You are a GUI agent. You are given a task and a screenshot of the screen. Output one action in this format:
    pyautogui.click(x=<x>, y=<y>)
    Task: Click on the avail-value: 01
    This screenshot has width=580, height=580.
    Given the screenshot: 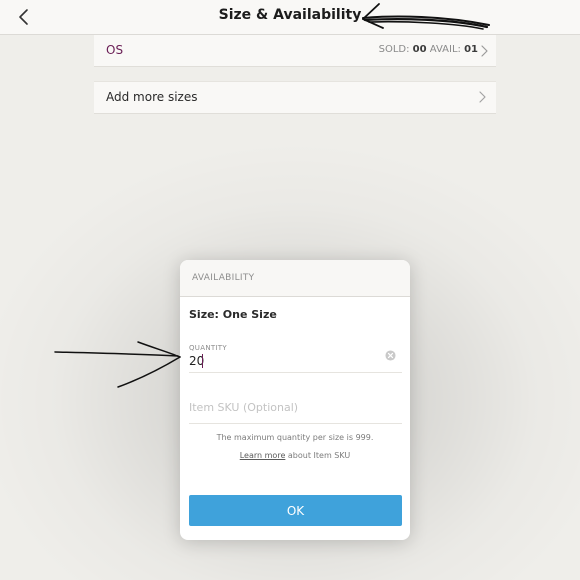 What is the action you would take?
    pyautogui.click(x=471, y=49)
    